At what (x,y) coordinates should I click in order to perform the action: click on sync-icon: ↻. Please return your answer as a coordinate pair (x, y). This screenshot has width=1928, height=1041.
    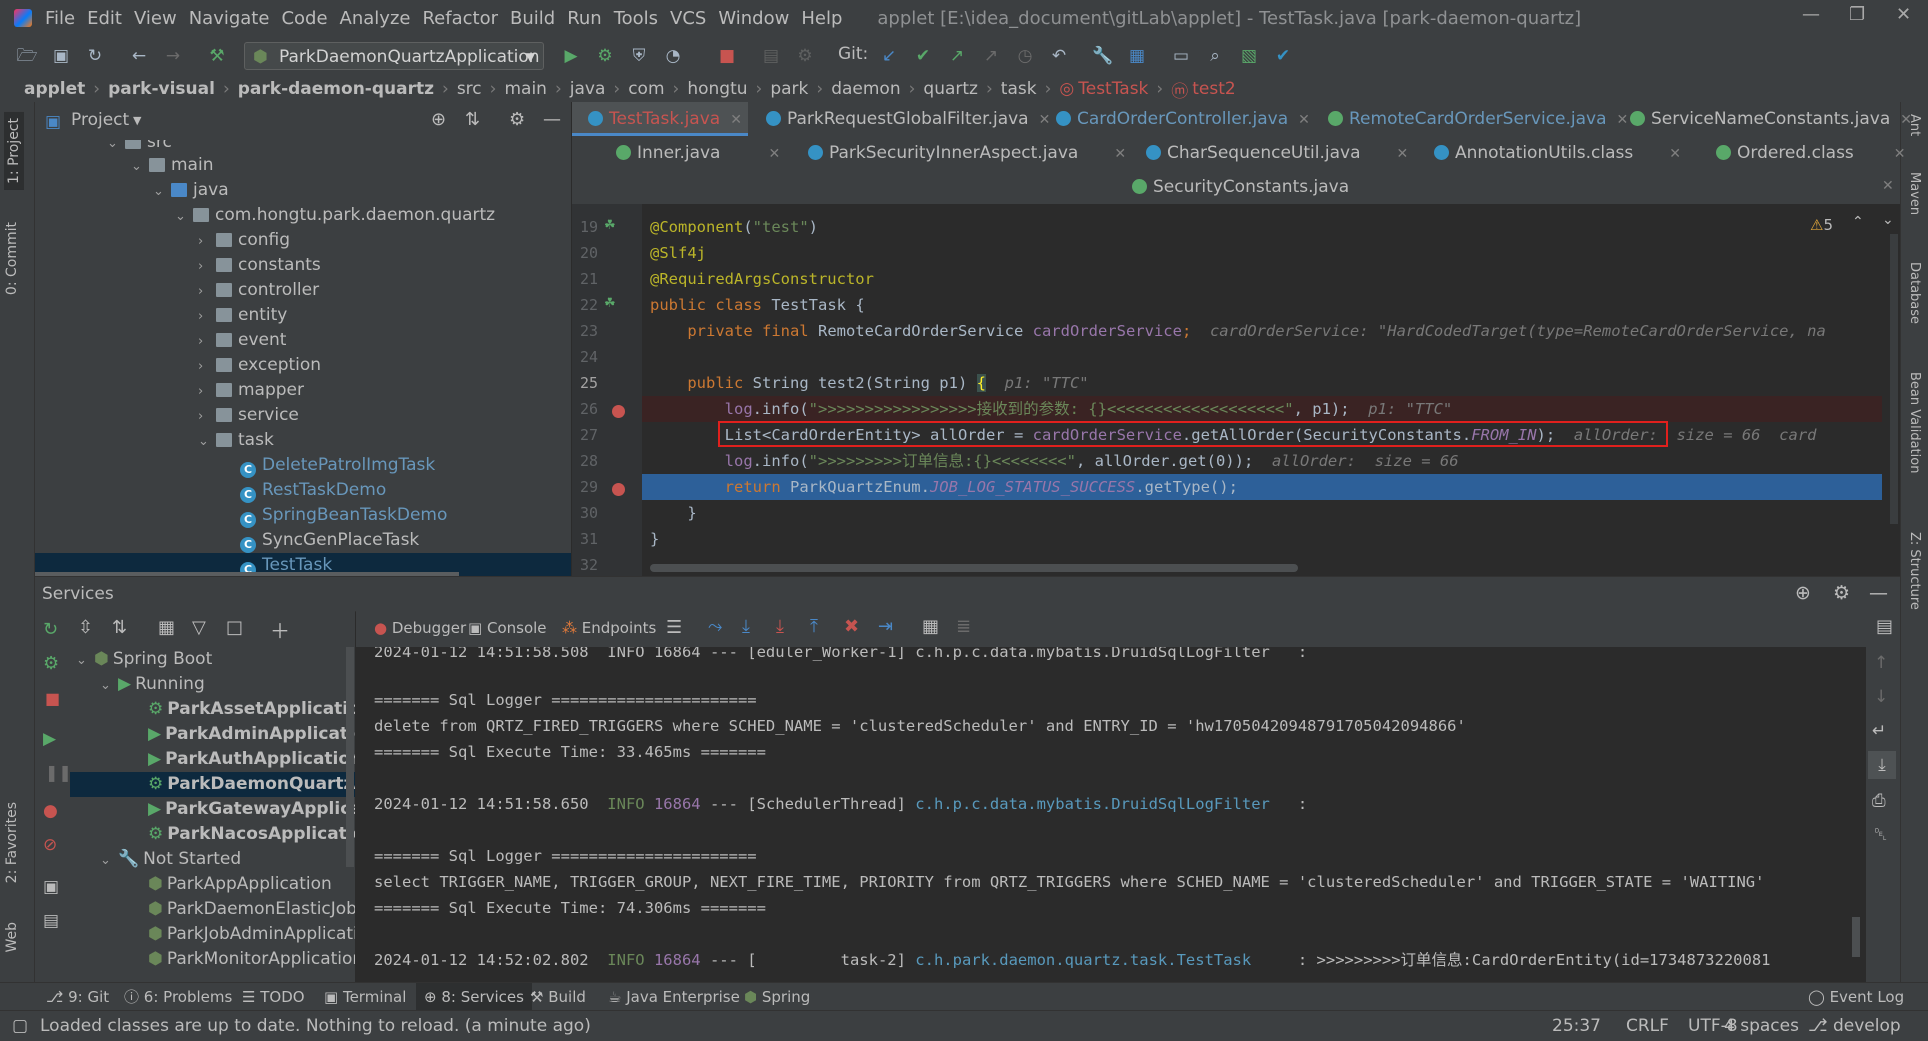
    Looking at the image, I should click on (95, 56).